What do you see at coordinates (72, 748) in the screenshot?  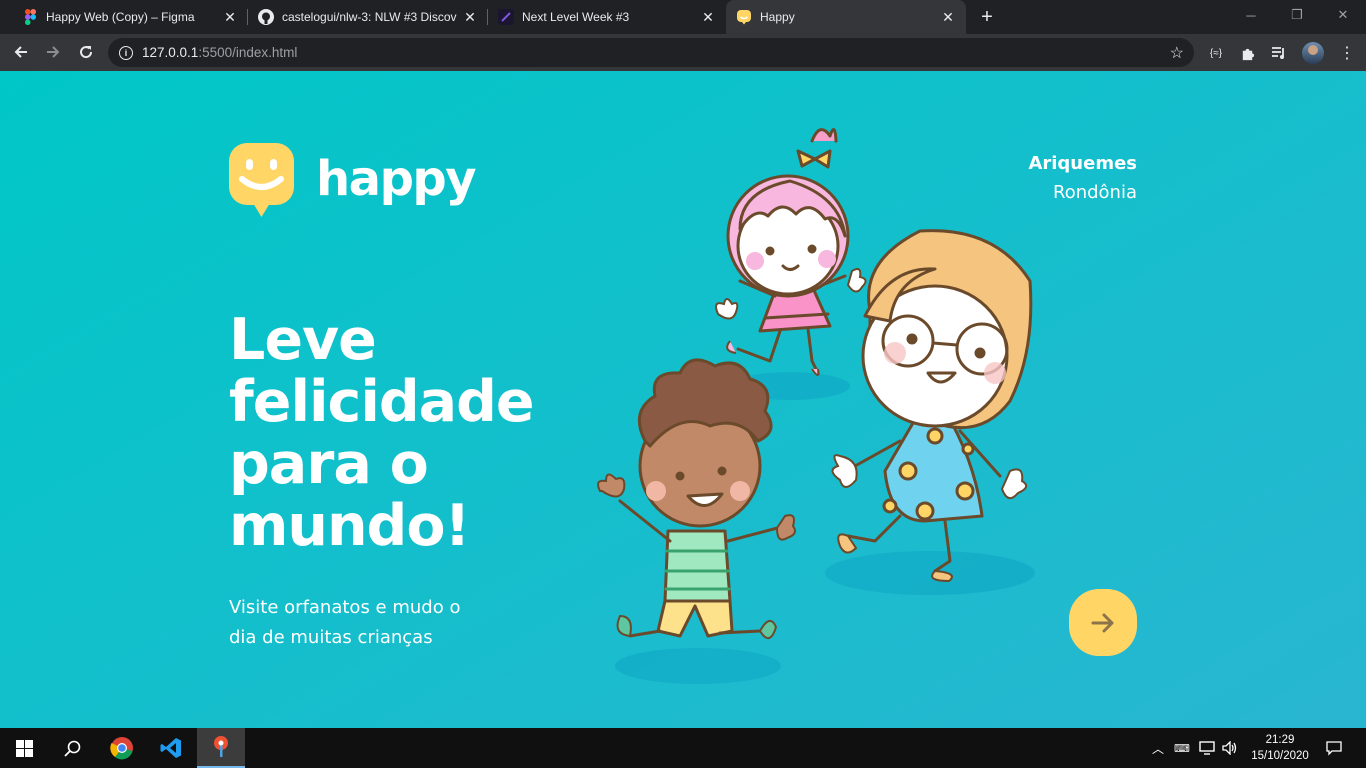 I see `search-icon` at bounding box center [72, 748].